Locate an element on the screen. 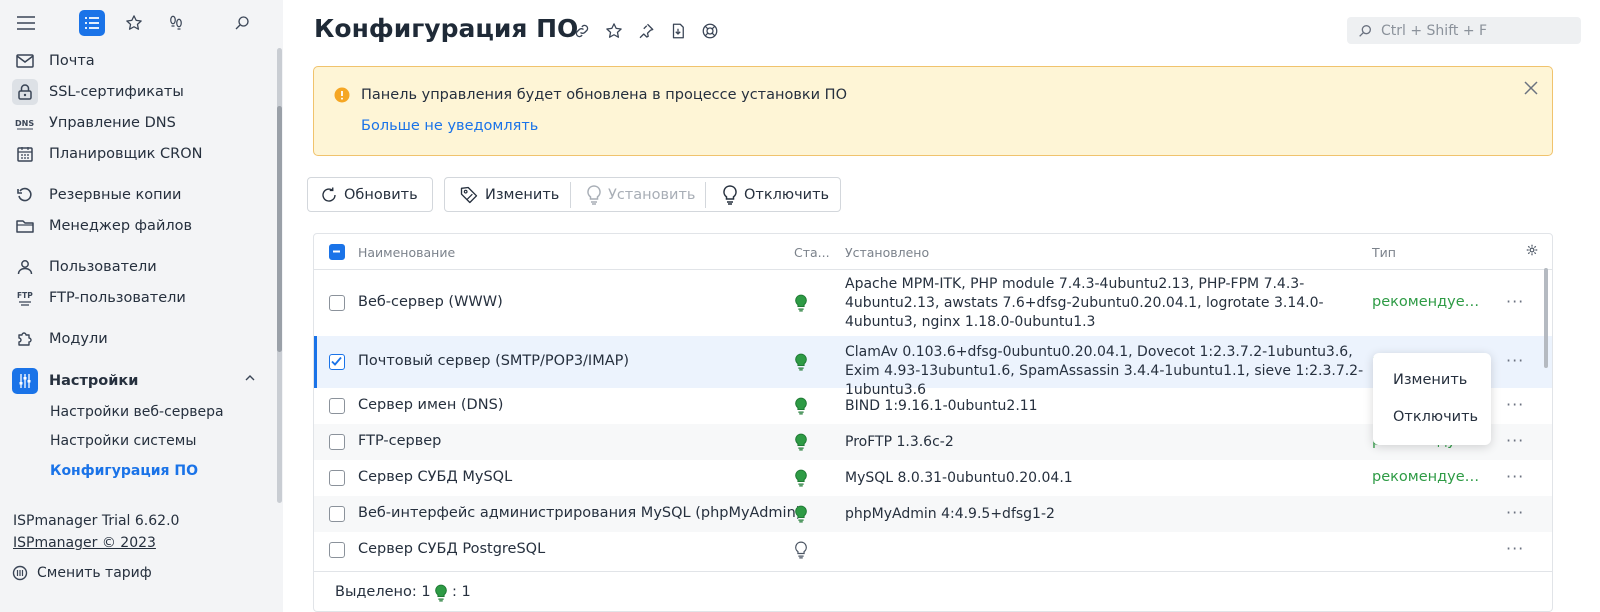 This screenshot has height=612, width=1600. sidebar-item-label: FTP-пользователи is located at coordinates (117, 298).